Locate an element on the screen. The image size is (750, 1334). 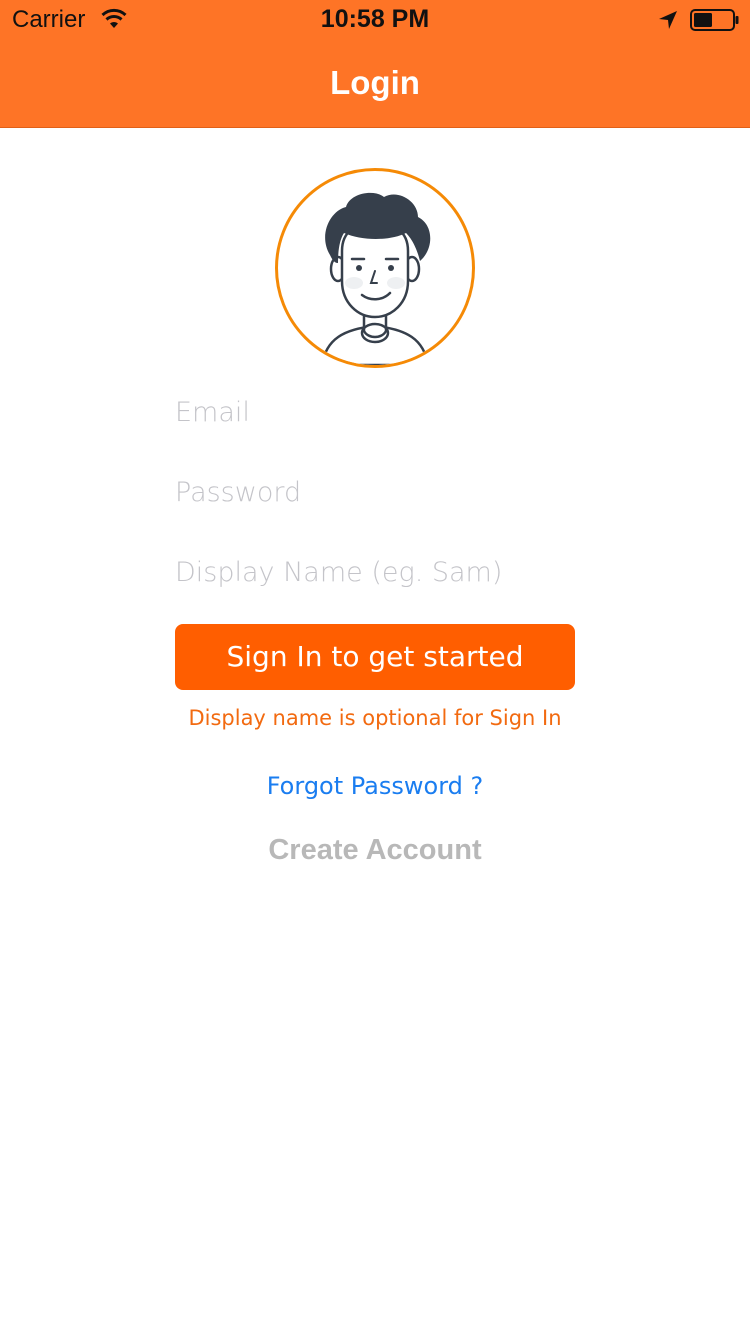
avatar is located at coordinates (375, 268).